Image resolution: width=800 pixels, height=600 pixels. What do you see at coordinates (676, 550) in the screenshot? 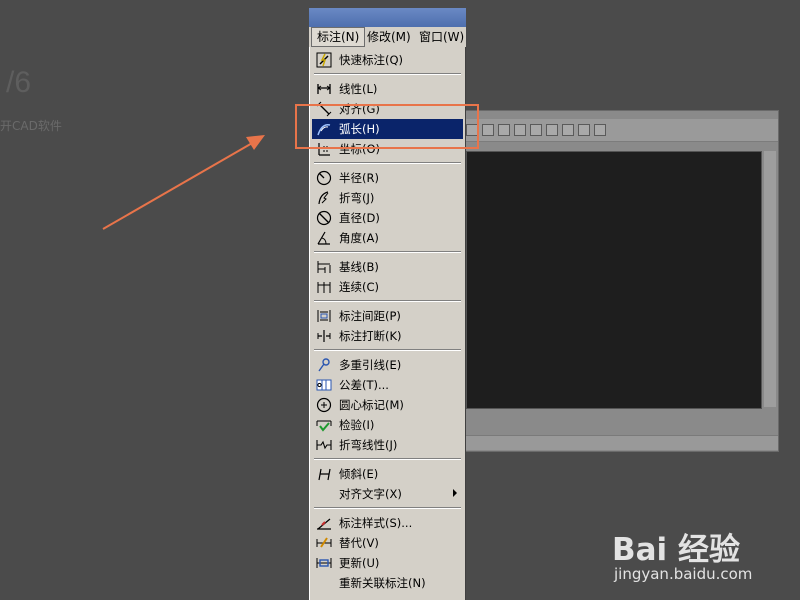
I see `watermark-logo: Bai 经验` at bounding box center [676, 550].